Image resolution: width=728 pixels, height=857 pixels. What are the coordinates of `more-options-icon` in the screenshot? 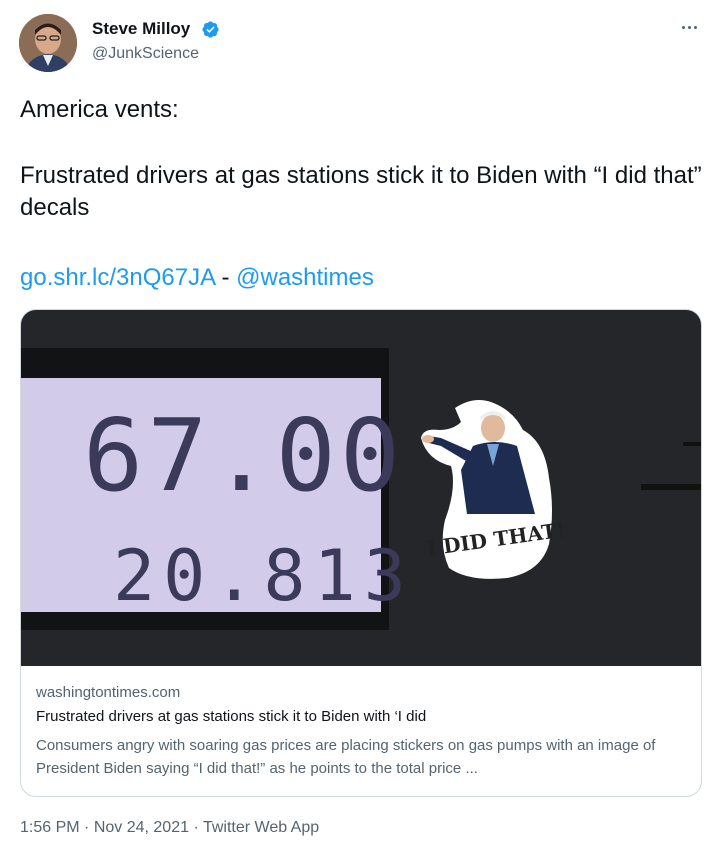 It's located at (691, 27).